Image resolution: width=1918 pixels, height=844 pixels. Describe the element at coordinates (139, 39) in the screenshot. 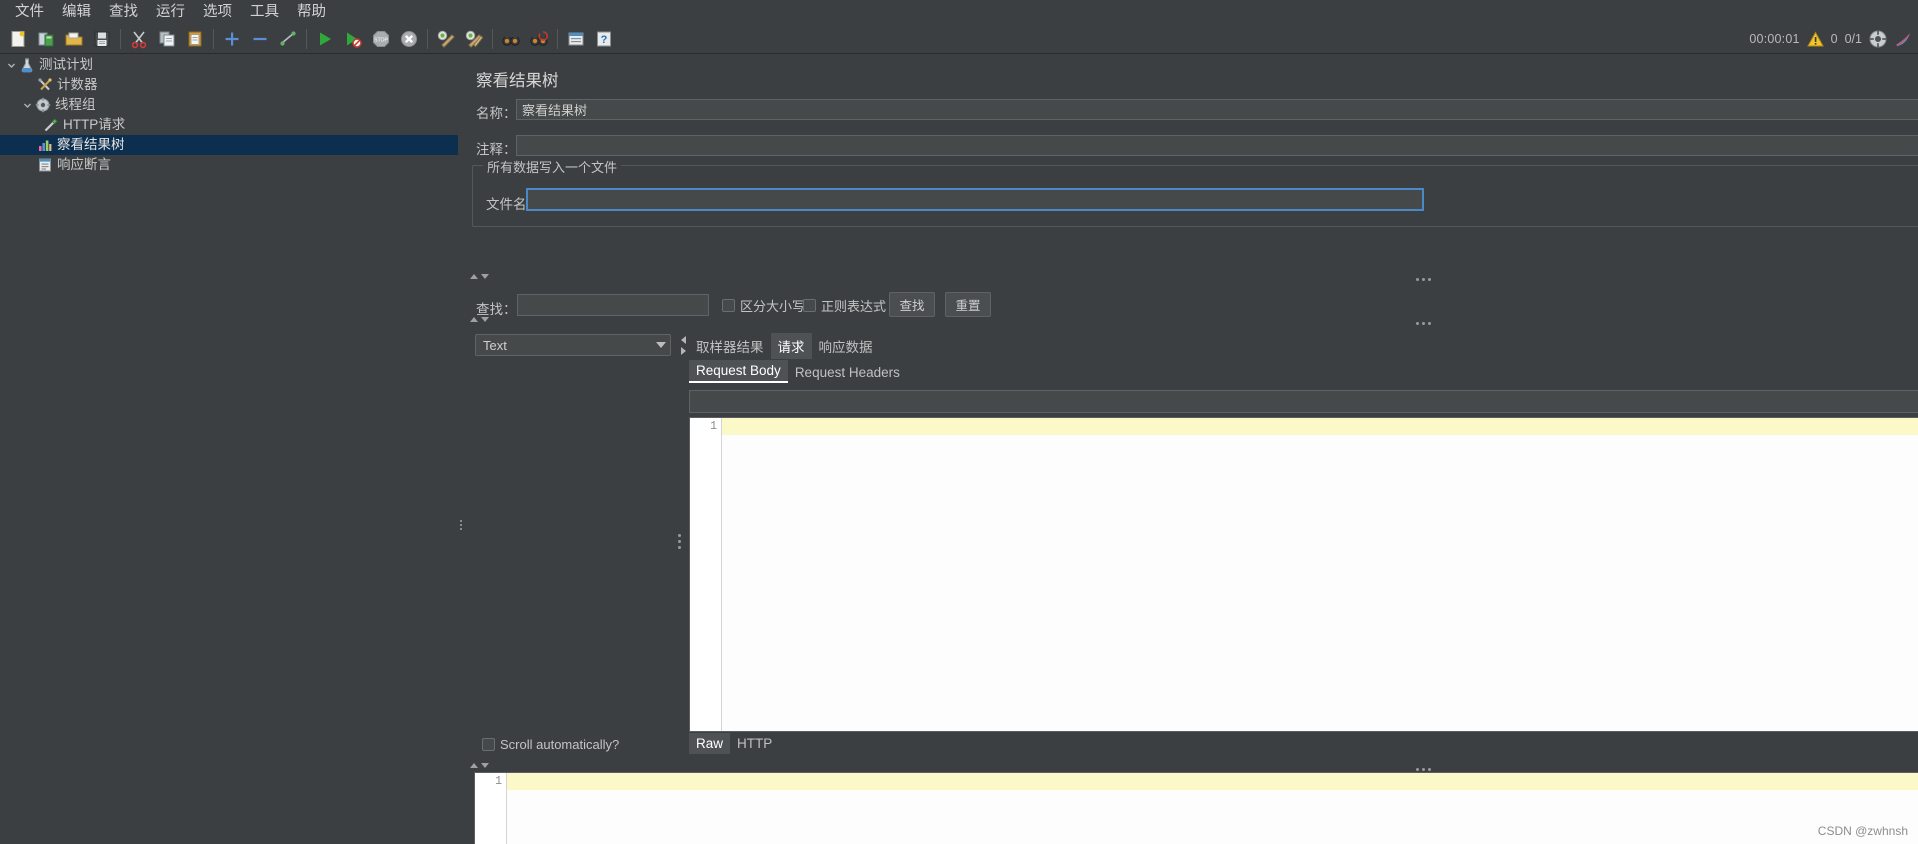

I see `toolbar-cut` at that location.